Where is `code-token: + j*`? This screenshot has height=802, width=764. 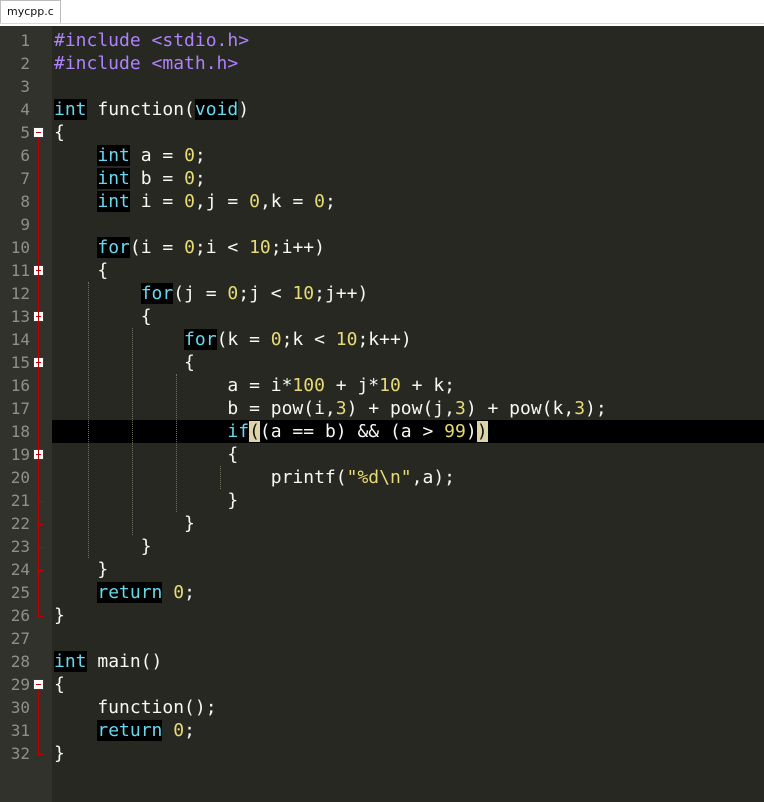 code-token: + j* is located at coordinates (352, 385).